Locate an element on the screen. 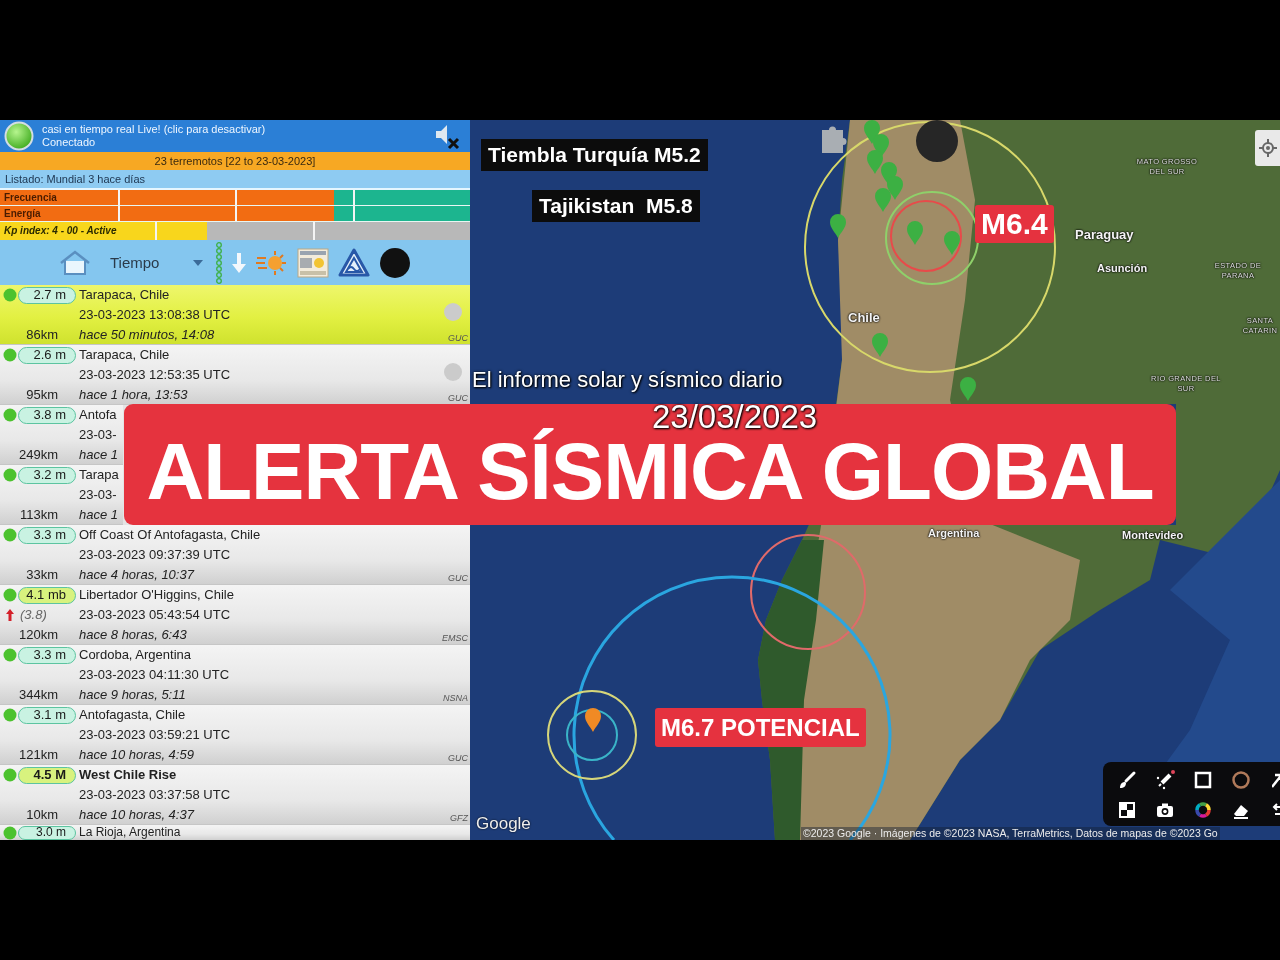 Image resolution: width=1280 pixels, height=960 pixels. source-agency: NSNA is located at coordinates (456, 698).